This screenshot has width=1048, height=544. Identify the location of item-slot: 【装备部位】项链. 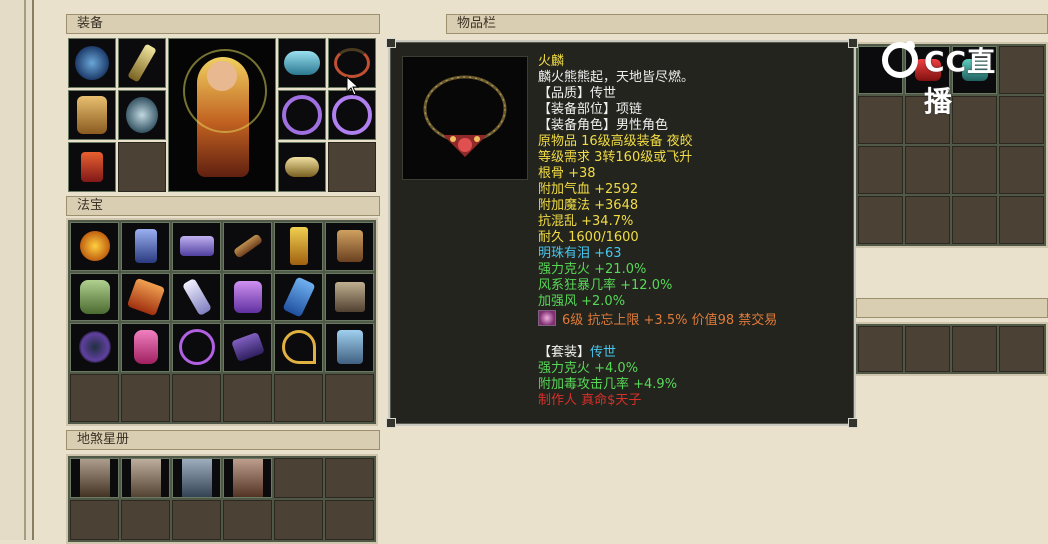
(590, 109).